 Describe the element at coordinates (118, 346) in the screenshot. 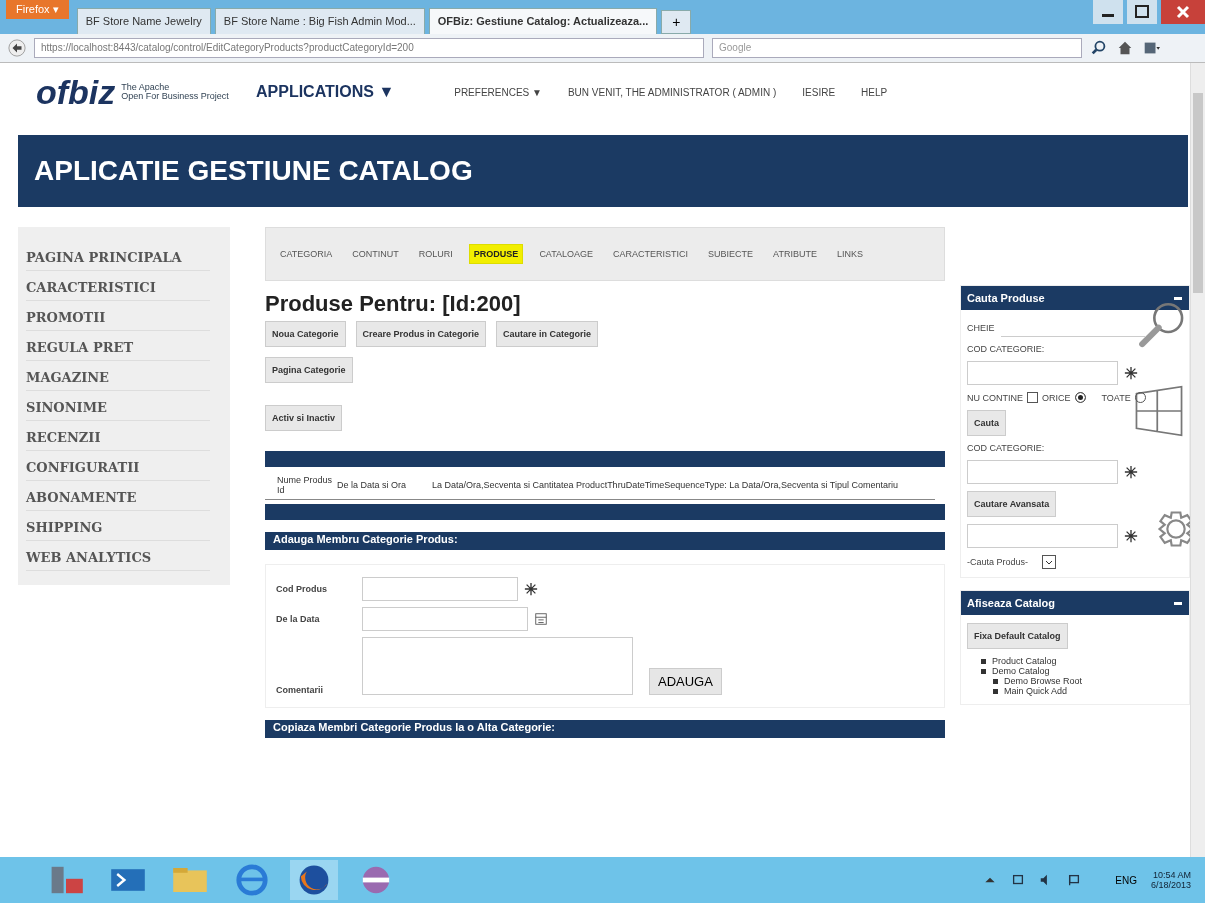

I see `sidebar-item: REGULA PRET` at that location.